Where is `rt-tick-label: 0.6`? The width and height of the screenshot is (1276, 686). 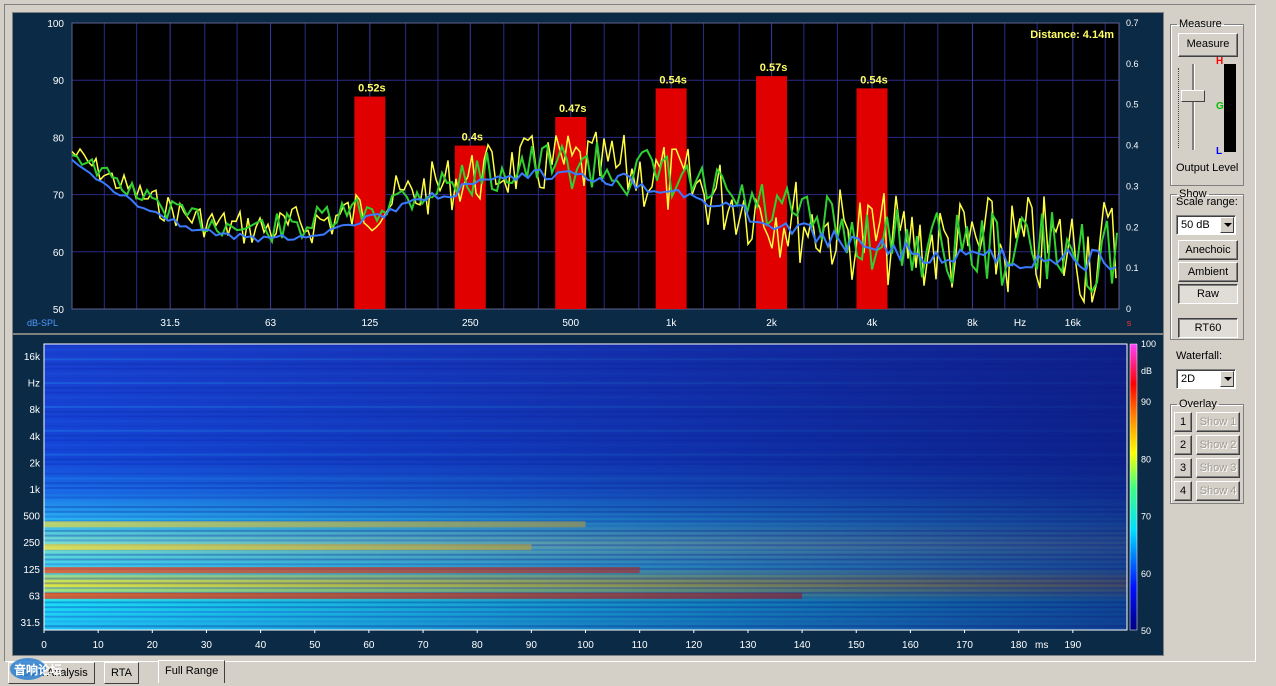 rt-tick-label: 0.6 is located at coordinates (1132, 64).